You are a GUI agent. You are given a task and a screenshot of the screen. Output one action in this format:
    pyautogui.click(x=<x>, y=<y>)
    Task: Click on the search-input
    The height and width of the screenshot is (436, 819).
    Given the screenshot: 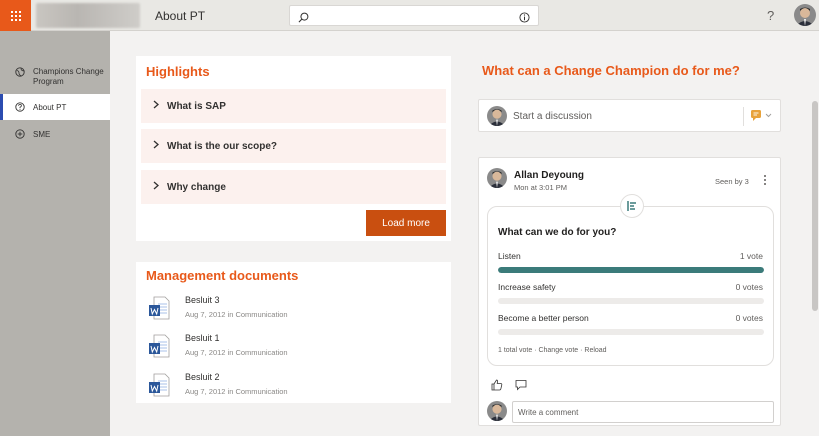 What is the action you would take?
    pyautogui.click(x=414, y=15)
    